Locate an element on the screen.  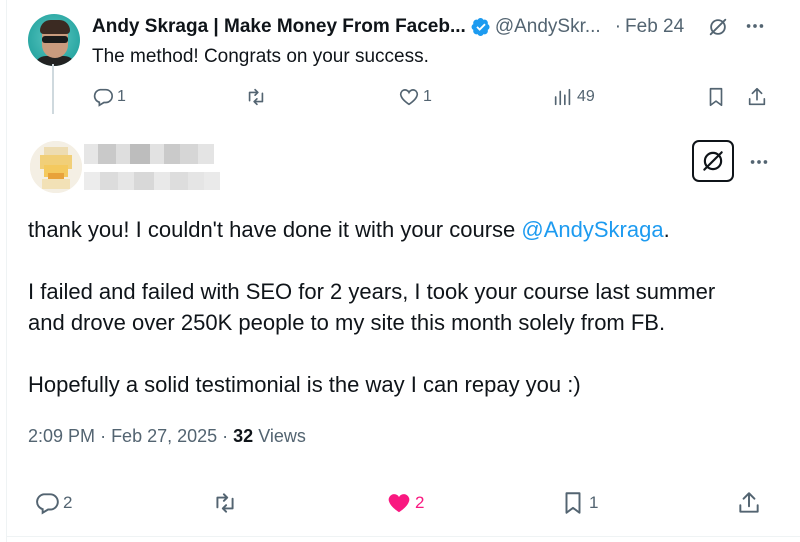
bookmark-button: 1 is located at coordinates (579, 503).